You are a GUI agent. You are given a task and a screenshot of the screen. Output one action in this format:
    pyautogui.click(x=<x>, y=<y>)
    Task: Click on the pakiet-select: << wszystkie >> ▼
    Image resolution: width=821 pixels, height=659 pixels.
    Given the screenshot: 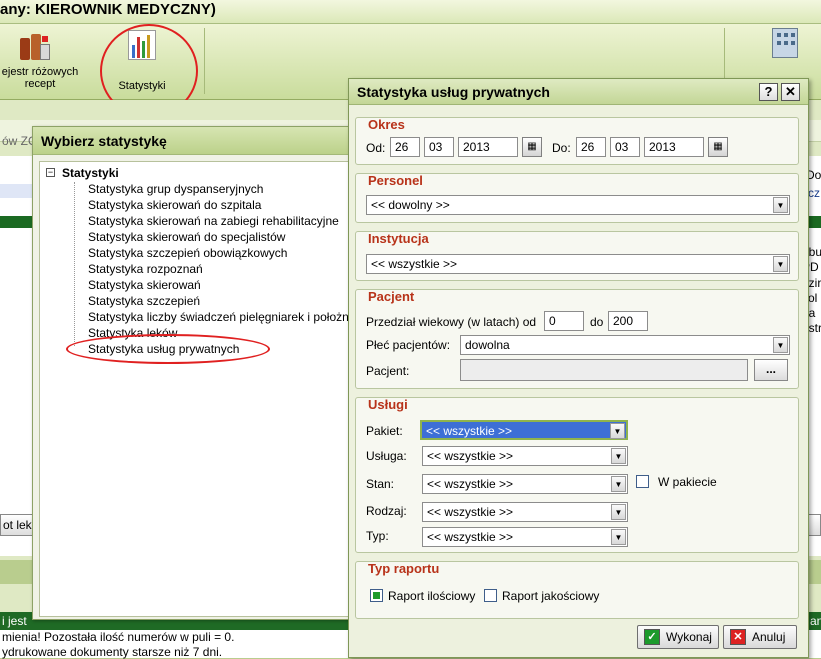 What is the action you would take?
    pyautogui.click(x=524, y=430)
    